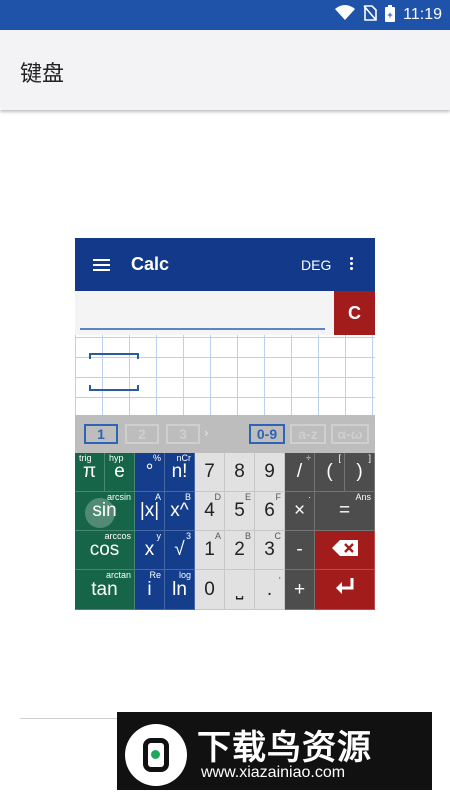 The width and height of the screenshot is (450, 800). What do you see at coordinates (105, 550) in the screenshot?
I see `key-cos: arccos cos` at bounding box center [105, 550].